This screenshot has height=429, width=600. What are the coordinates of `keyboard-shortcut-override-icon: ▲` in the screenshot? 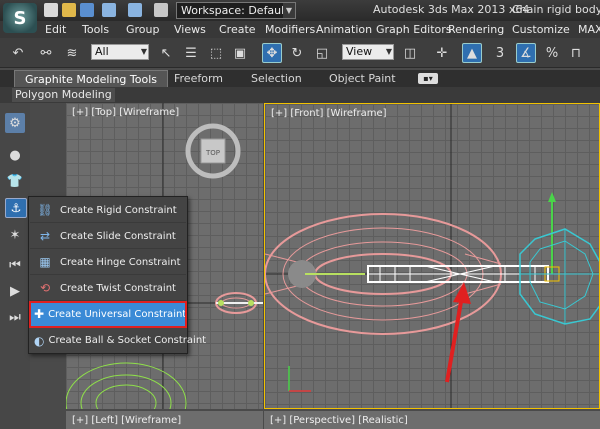 It's located at (472, 53).